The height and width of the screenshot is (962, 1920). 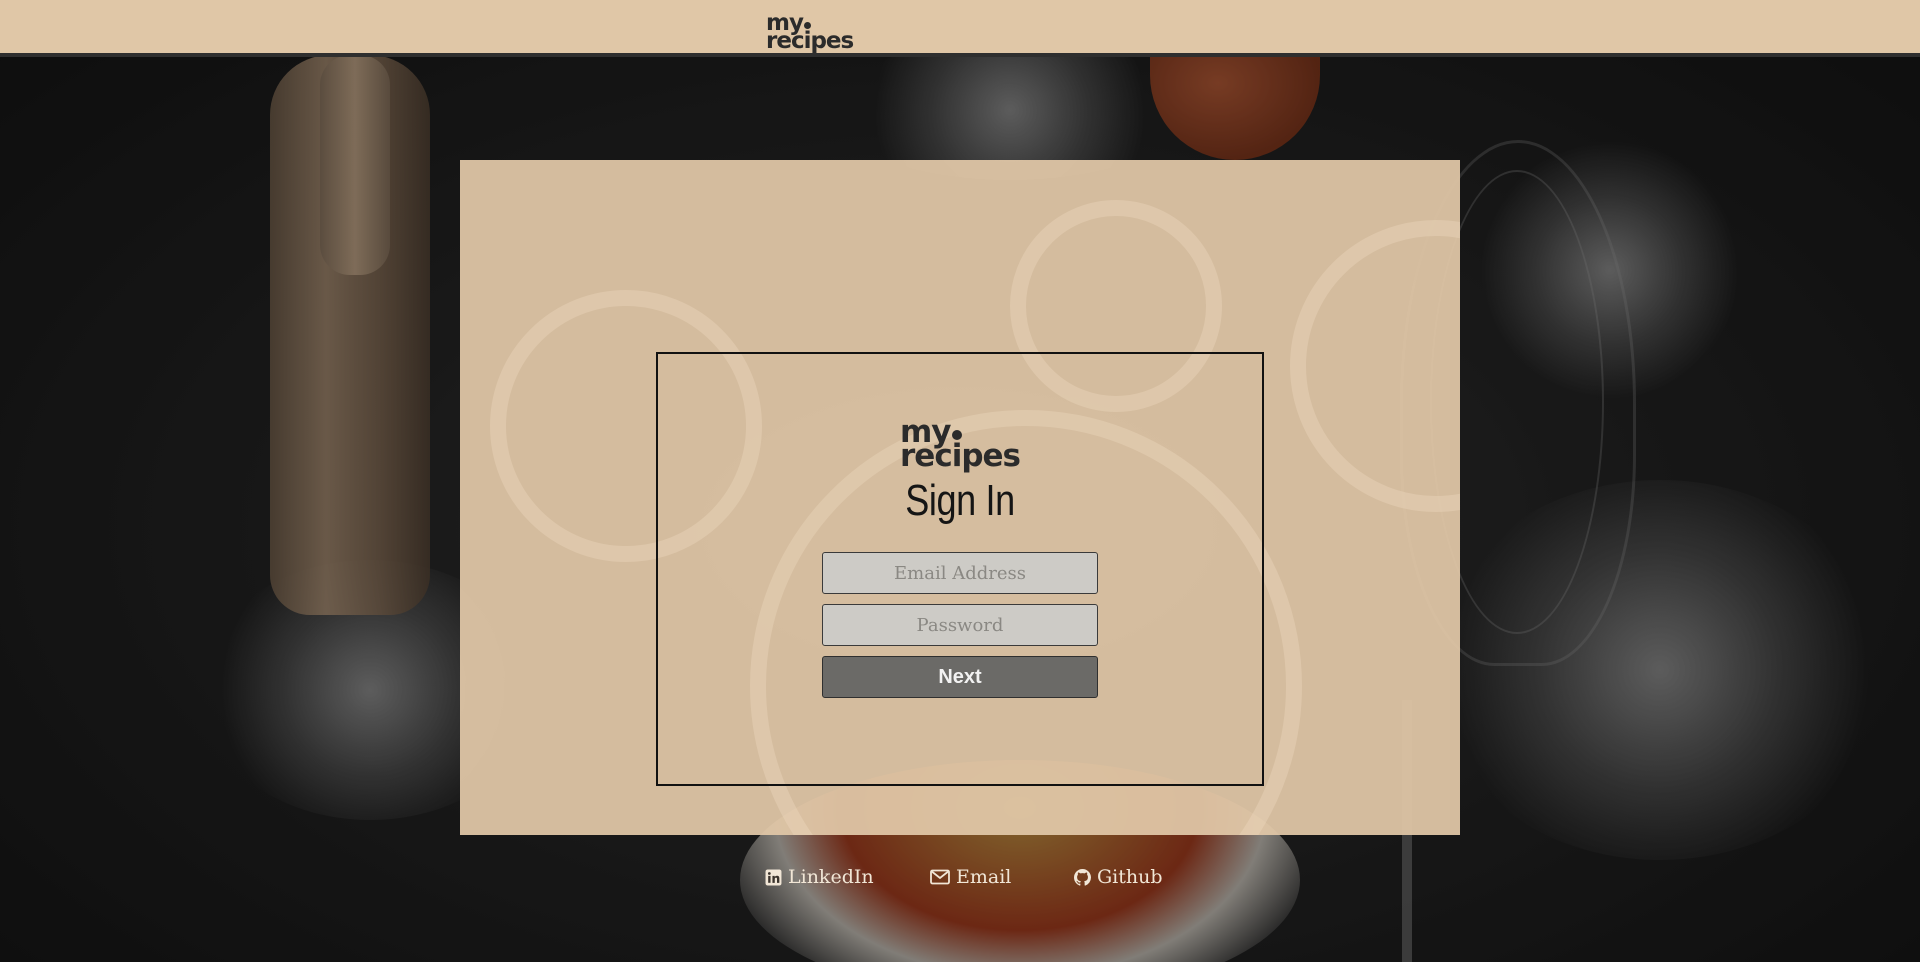 I want to click on envelope-icon, so click(x=940, y=877).